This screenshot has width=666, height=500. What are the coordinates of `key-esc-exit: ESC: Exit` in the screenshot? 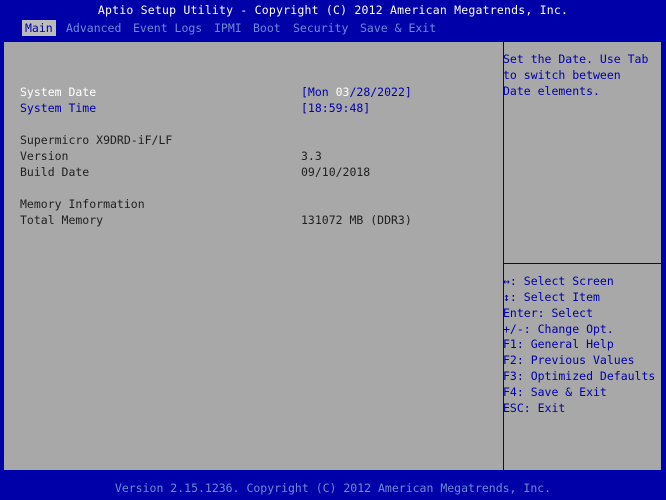 It's located at (534, 408).